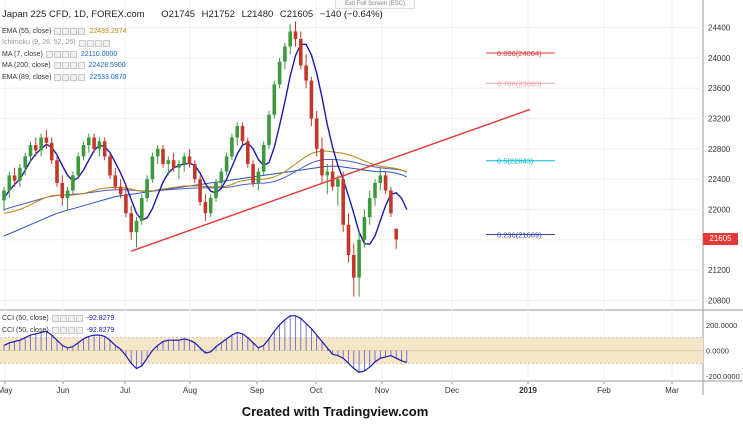  What do you see at coordinates (39, 43) in the screenshot?
I see `legend-label: Ichimoku (9, 26, 52, 26)` at bounding box center [39, 43].